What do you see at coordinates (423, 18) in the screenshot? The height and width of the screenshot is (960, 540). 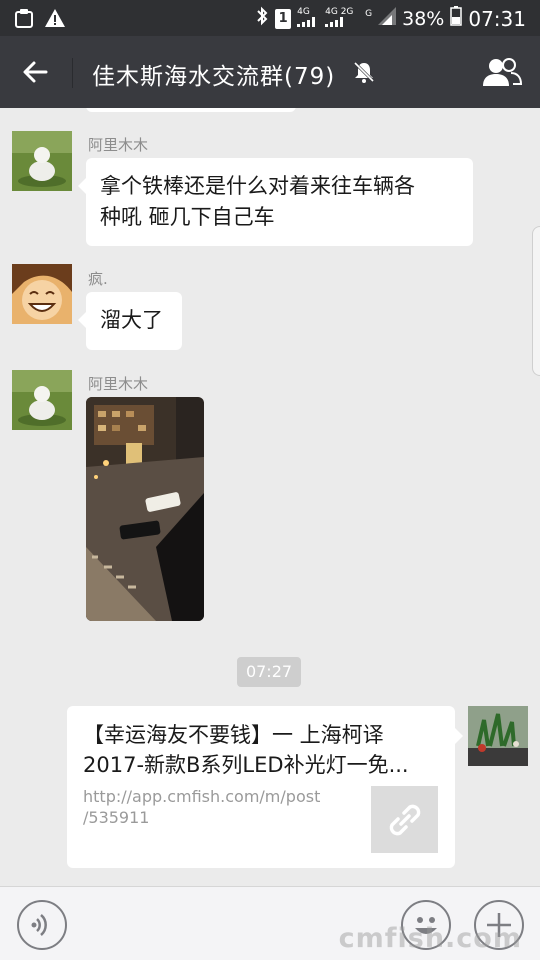 I see `battery-percent: 38%` at bounding box center [423, 18].